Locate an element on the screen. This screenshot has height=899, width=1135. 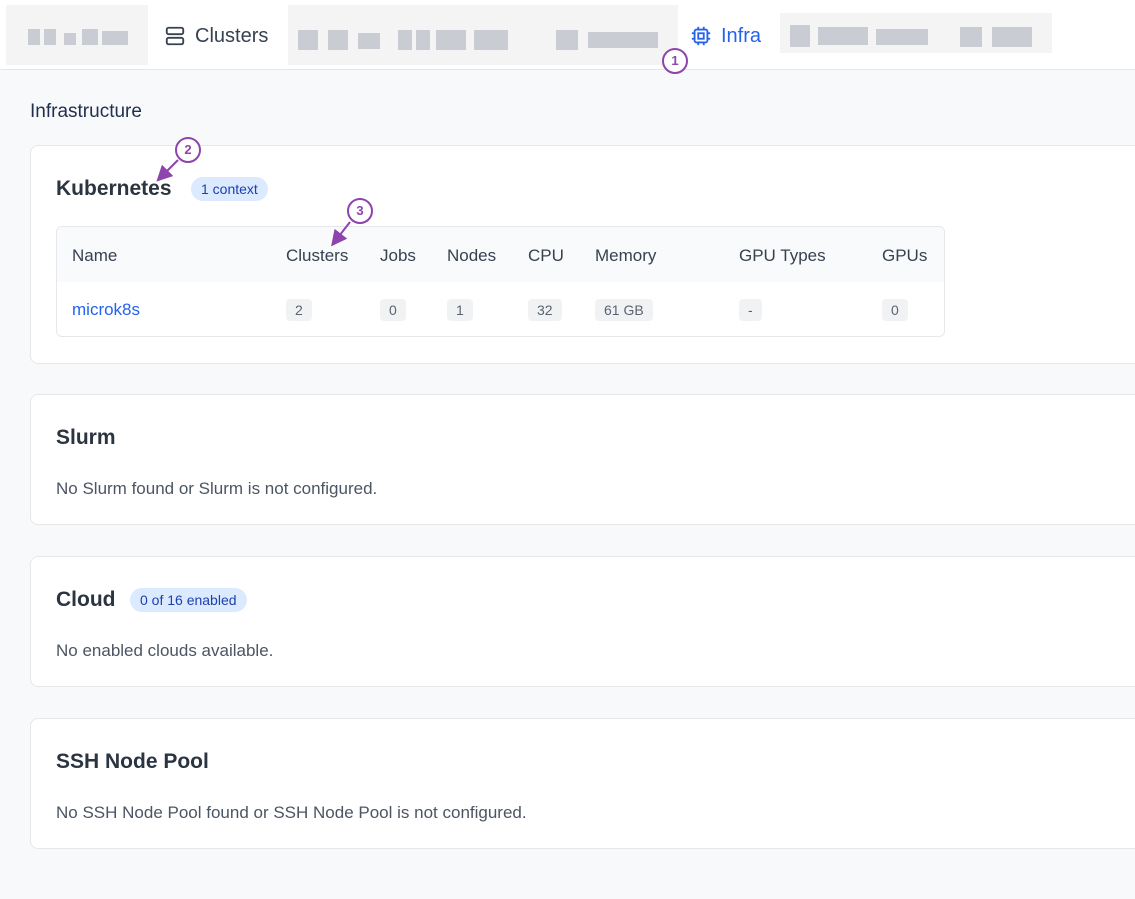
annotation-marker-3: 3 is located at coordinates (360, 211).